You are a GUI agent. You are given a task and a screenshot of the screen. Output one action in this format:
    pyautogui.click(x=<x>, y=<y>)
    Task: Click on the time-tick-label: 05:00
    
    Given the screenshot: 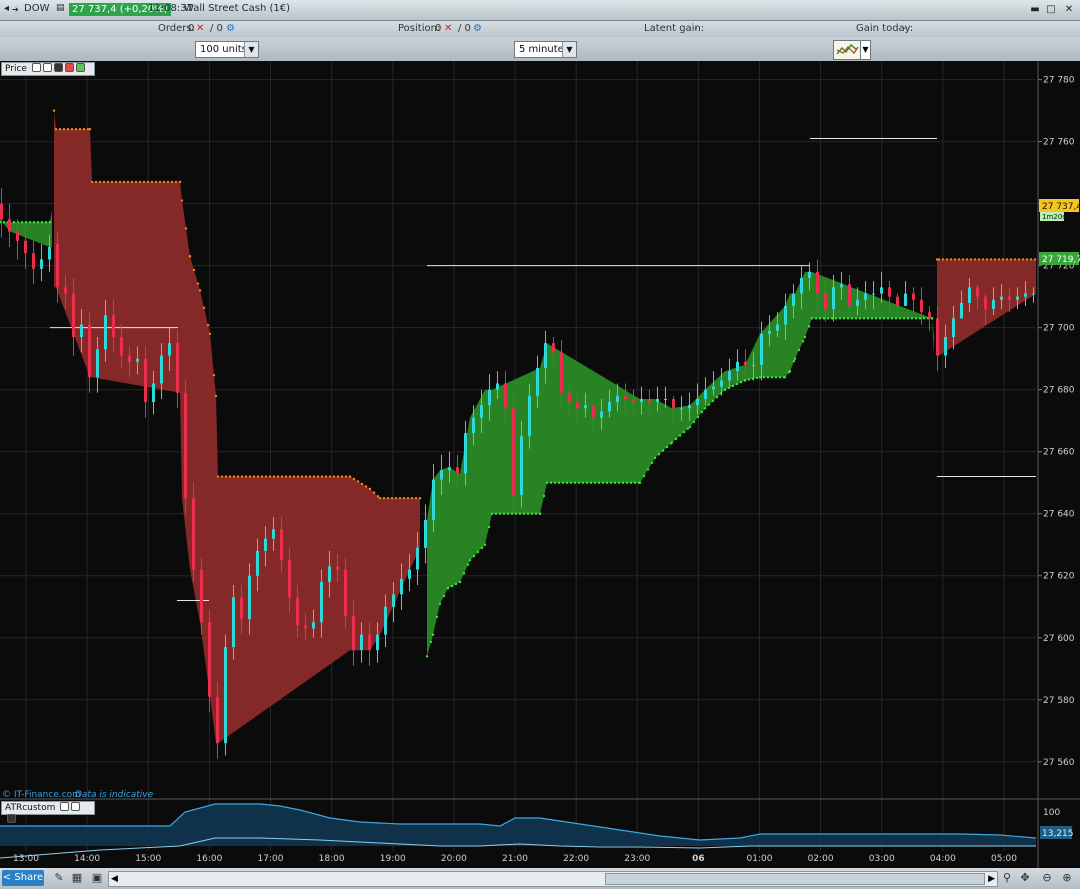 What is the action you would take?
    pyautogui.click(x=1004, y=859)
    